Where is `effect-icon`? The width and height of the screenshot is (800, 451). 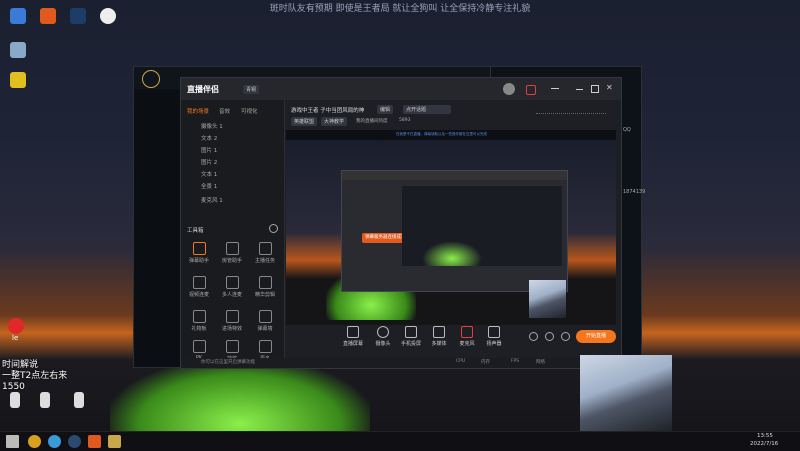
effect-icon is located at coordinates (232, 316).